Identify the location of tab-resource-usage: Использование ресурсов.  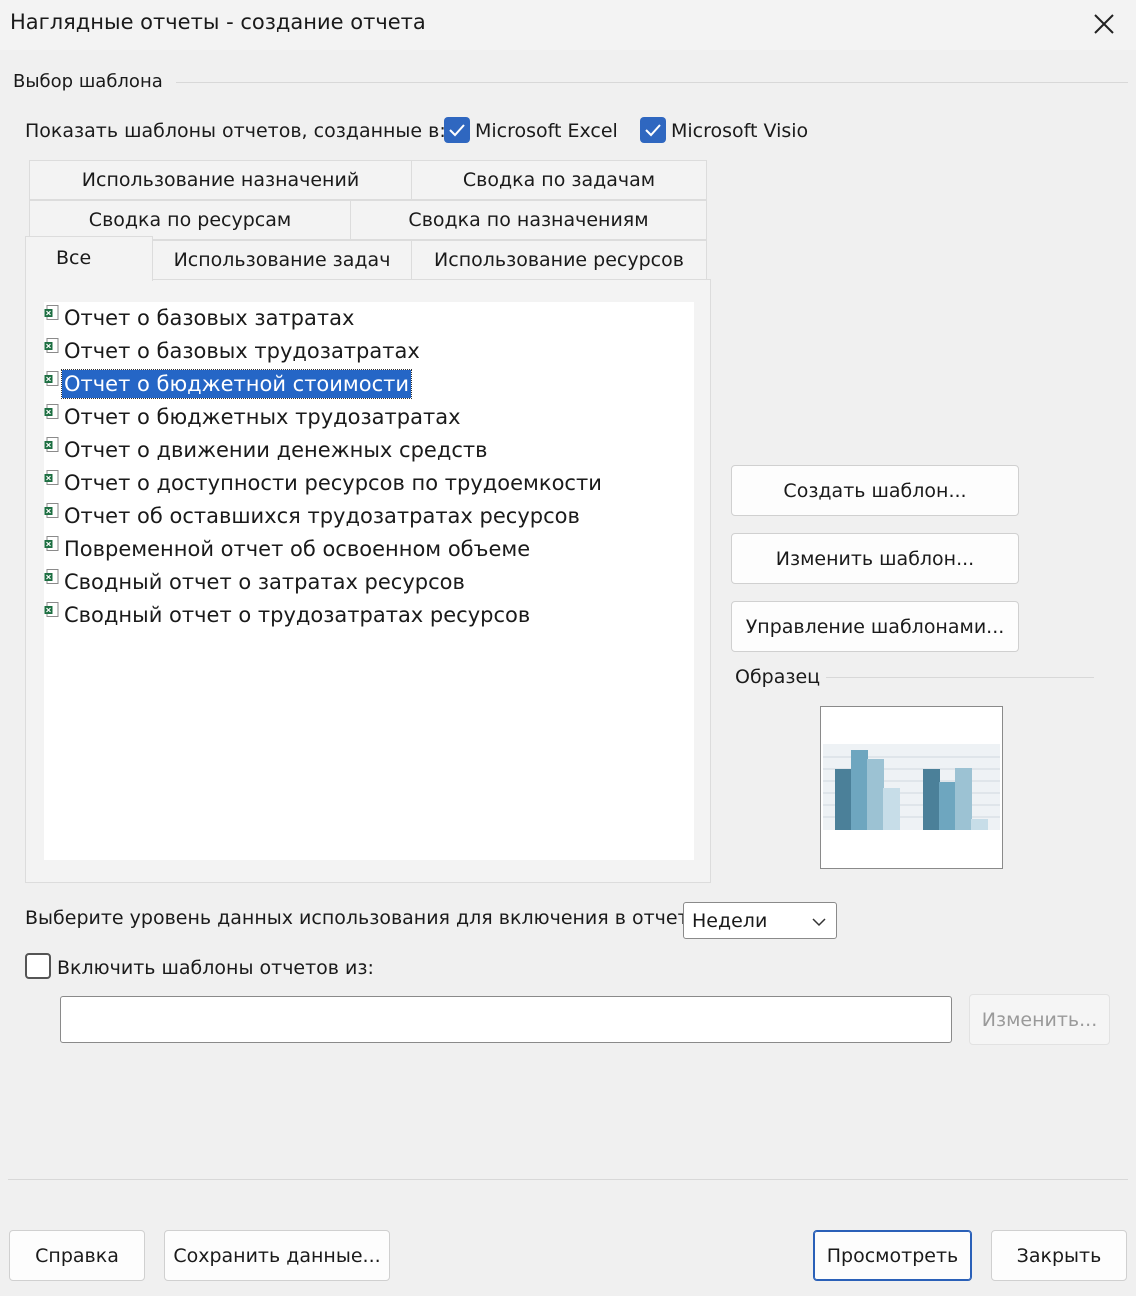
(559, 260).